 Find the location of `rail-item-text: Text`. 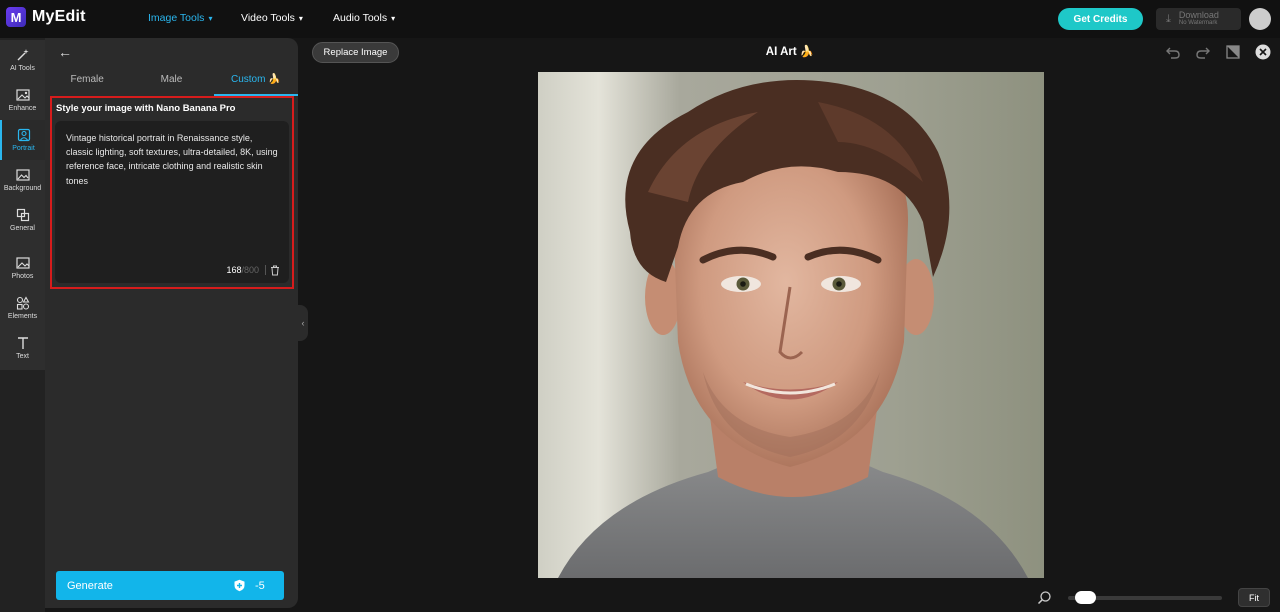

rail-item-text: Text is located at coordinates (22, 348).